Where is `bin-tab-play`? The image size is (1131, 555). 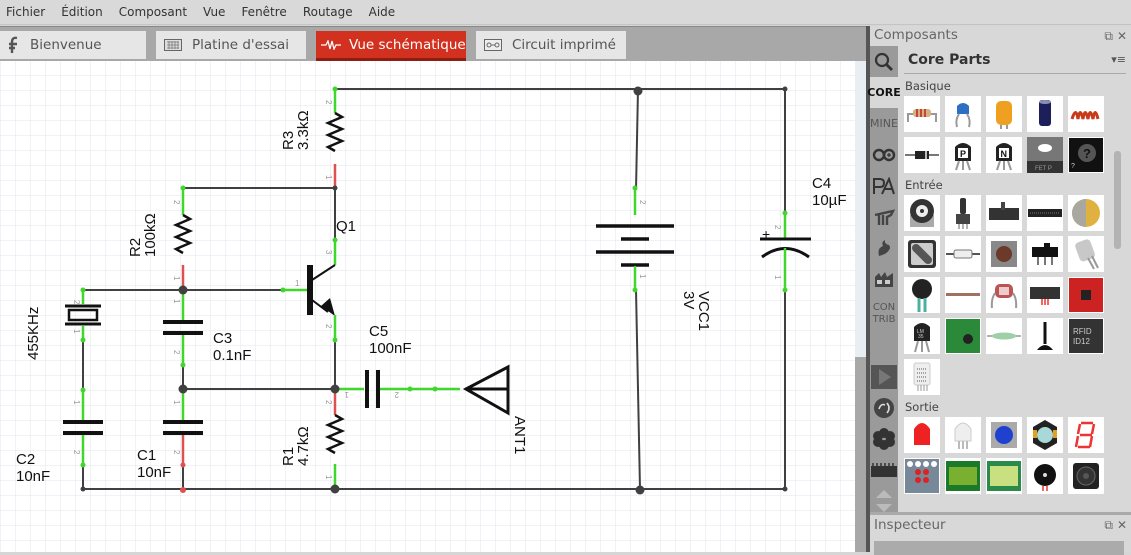
bin-tab-play is located at coordinates (884, 376).